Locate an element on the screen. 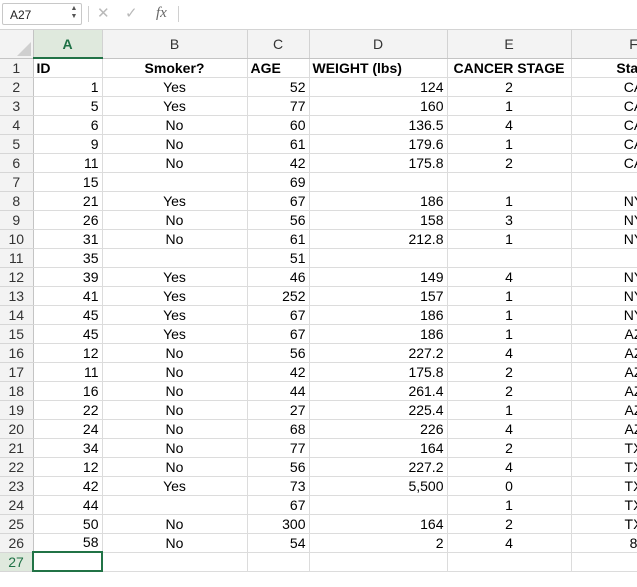 Image resolution: width=637 pixels, height=587 pixels. cell-b19: No is located at coordinates (175, 410).